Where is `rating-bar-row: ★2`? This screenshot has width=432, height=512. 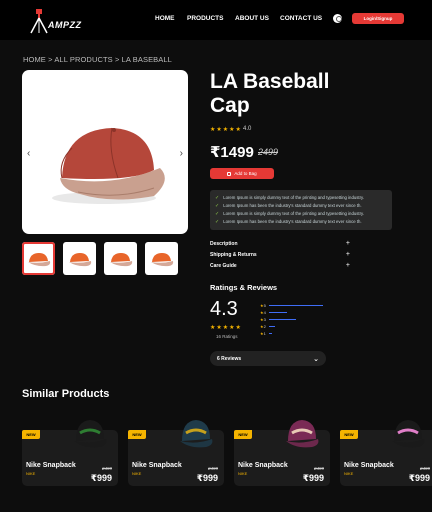
rating-bar-row: ★2 is located at coordinates (294, 326).